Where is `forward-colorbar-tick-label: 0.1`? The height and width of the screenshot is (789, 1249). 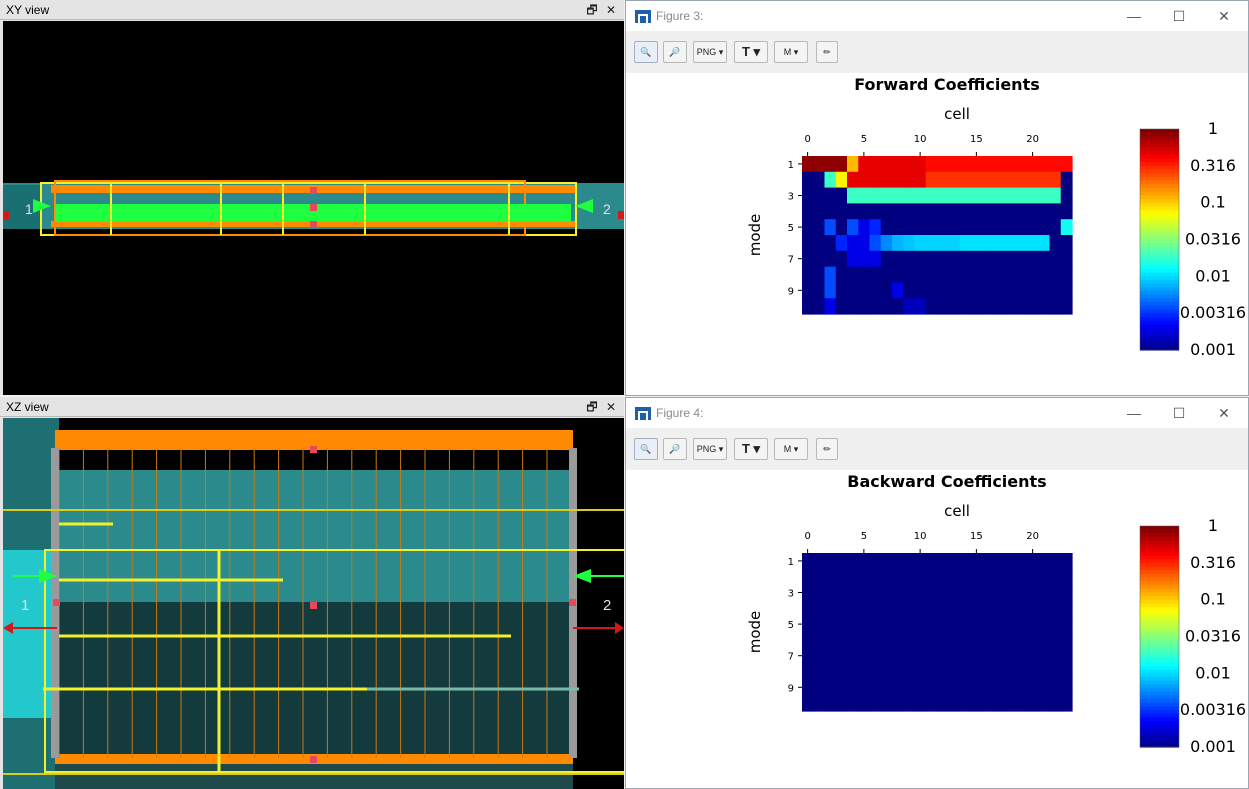 forward-colorbar-tick-label: 0.1 is located at coordinates (1212, 202).